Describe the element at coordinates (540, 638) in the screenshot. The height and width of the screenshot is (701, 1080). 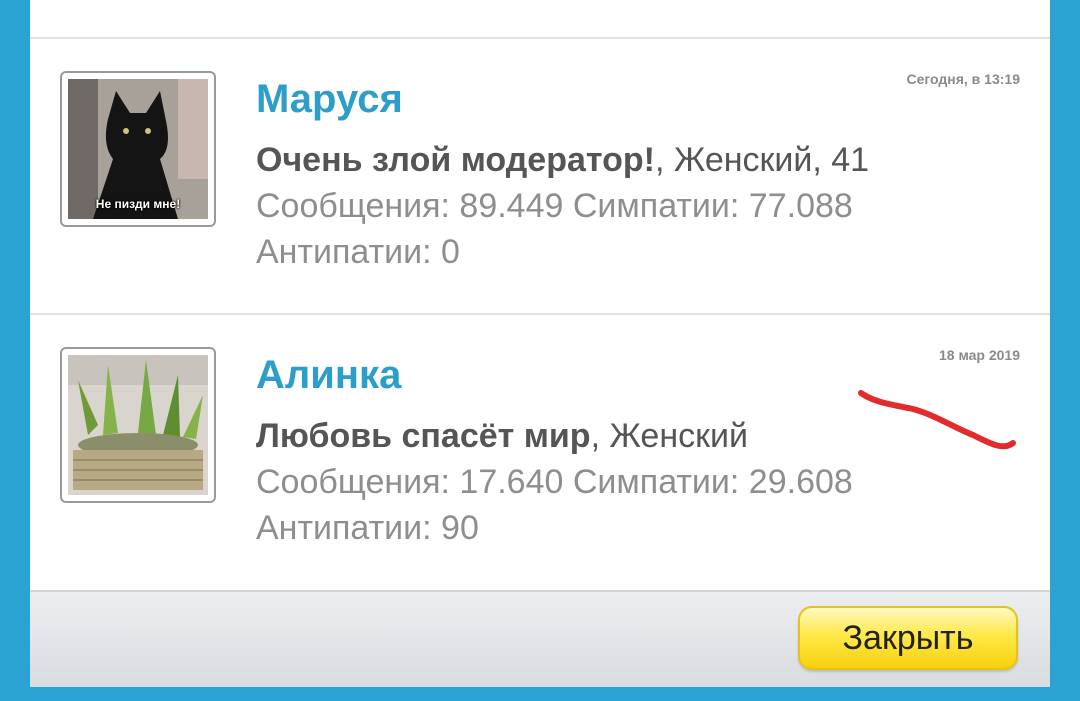
I see `dialog-footer: Закрыть` at that location.